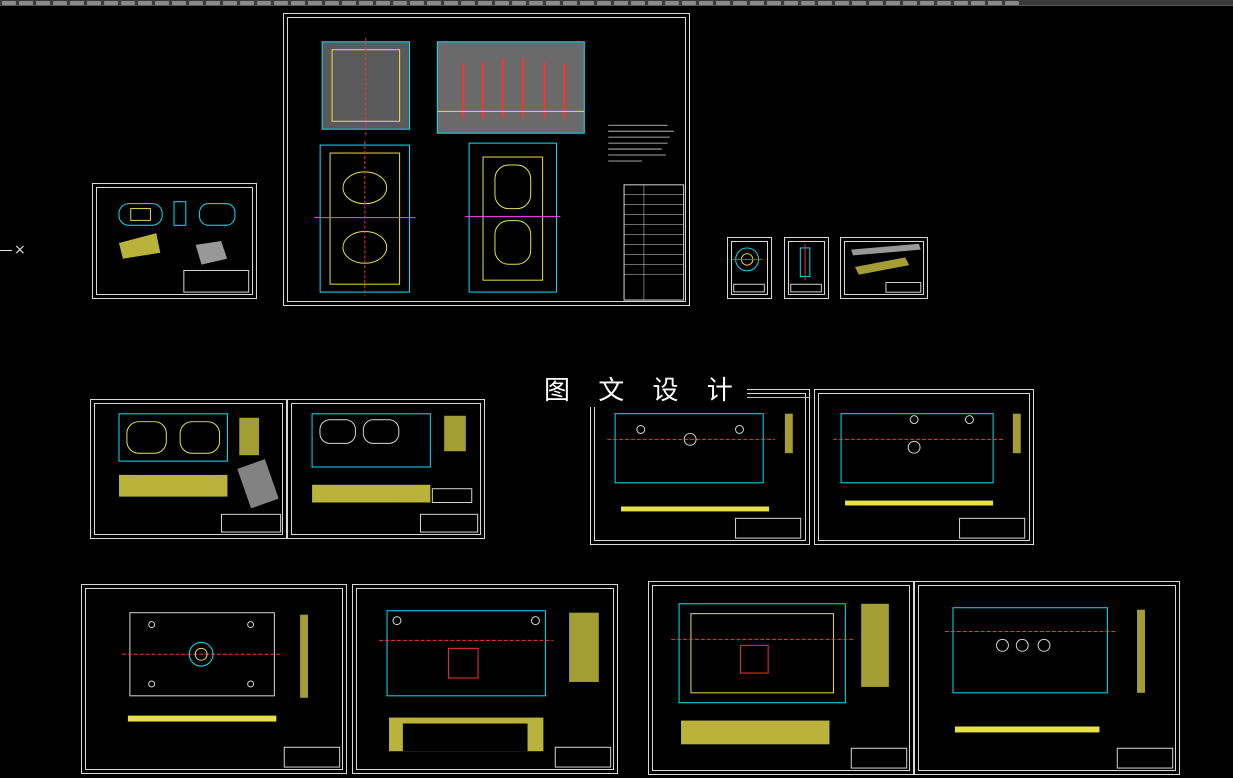  What do you see at coordinates (499, 169) in the screenshot?
I see `assembly-drawing` at bounding box center [499, 169].